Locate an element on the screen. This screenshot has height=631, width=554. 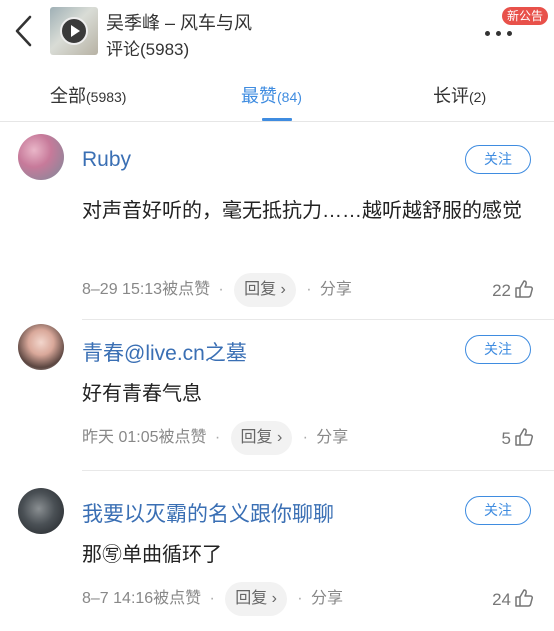
comment-tabs: 全部(5983) 最赞(84) 长评(2) is located at coordinates (277, 94).